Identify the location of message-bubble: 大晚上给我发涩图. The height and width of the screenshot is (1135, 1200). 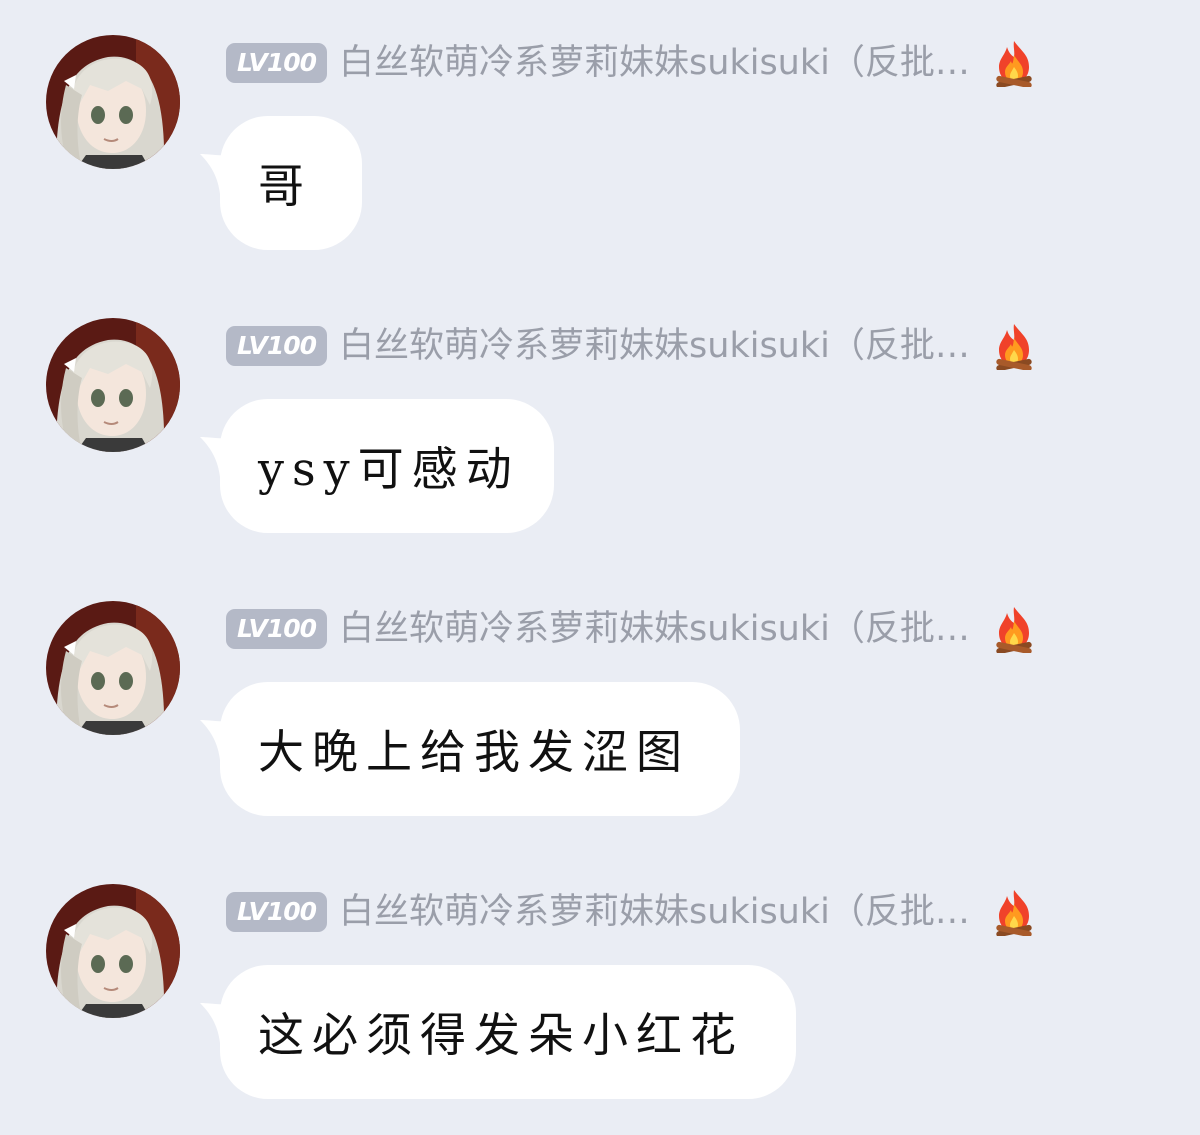
(480, 749).